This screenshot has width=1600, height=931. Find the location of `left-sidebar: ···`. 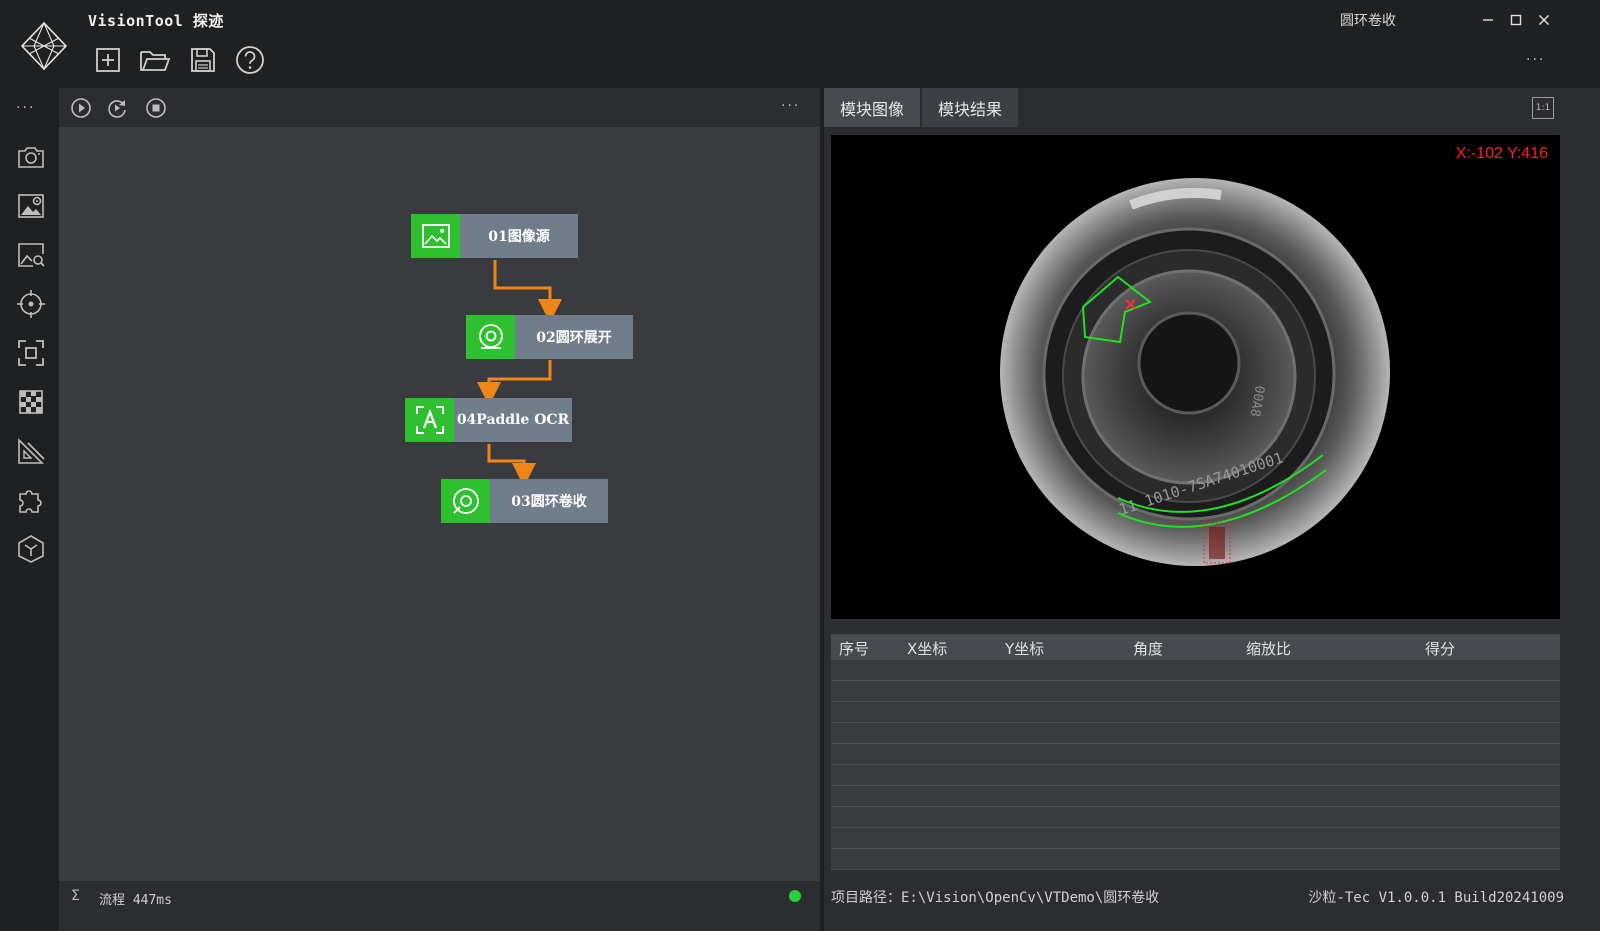

left-sidebar: ··· is located at coordinates (29, 509).